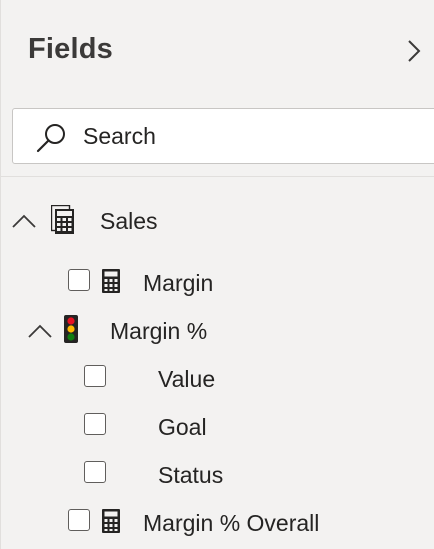  I want to click on tree-table-sales: Sales, so click(217, 220).